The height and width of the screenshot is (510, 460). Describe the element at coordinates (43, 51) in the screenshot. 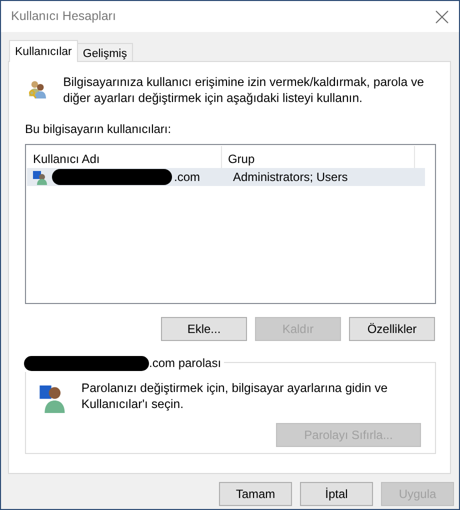

I see `tab: Kullanıcılar` at that location.